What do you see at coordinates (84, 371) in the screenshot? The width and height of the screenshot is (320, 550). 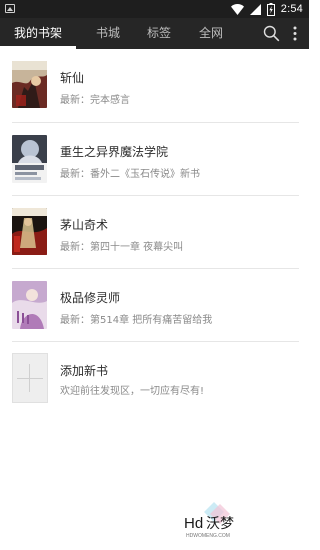 I see `add-book-title: 添加新书` at bounding box center [84, 371].